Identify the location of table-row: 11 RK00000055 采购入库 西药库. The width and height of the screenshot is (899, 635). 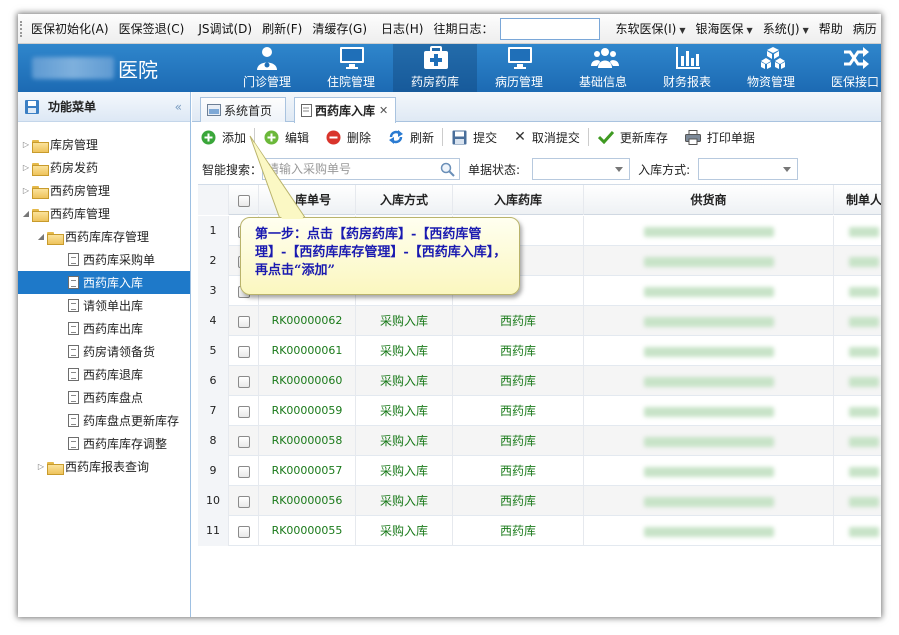
(539, 531).